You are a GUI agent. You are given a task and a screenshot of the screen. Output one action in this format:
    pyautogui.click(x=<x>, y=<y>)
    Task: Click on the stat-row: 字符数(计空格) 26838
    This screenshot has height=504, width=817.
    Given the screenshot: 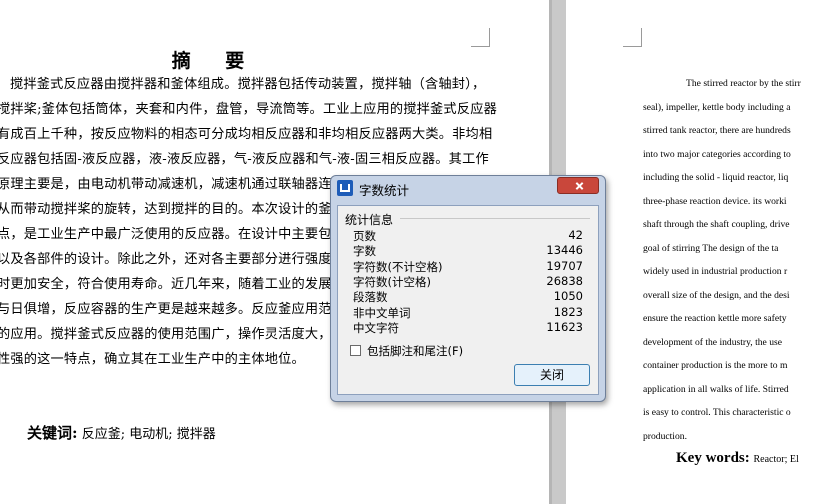 What is the action you would take?
    pyautogui.click(x=468, y=281)
    